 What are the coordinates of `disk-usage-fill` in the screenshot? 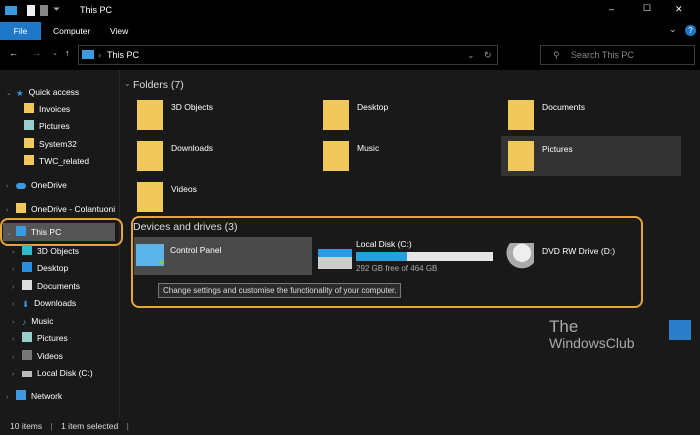 It's located at (381, 256).